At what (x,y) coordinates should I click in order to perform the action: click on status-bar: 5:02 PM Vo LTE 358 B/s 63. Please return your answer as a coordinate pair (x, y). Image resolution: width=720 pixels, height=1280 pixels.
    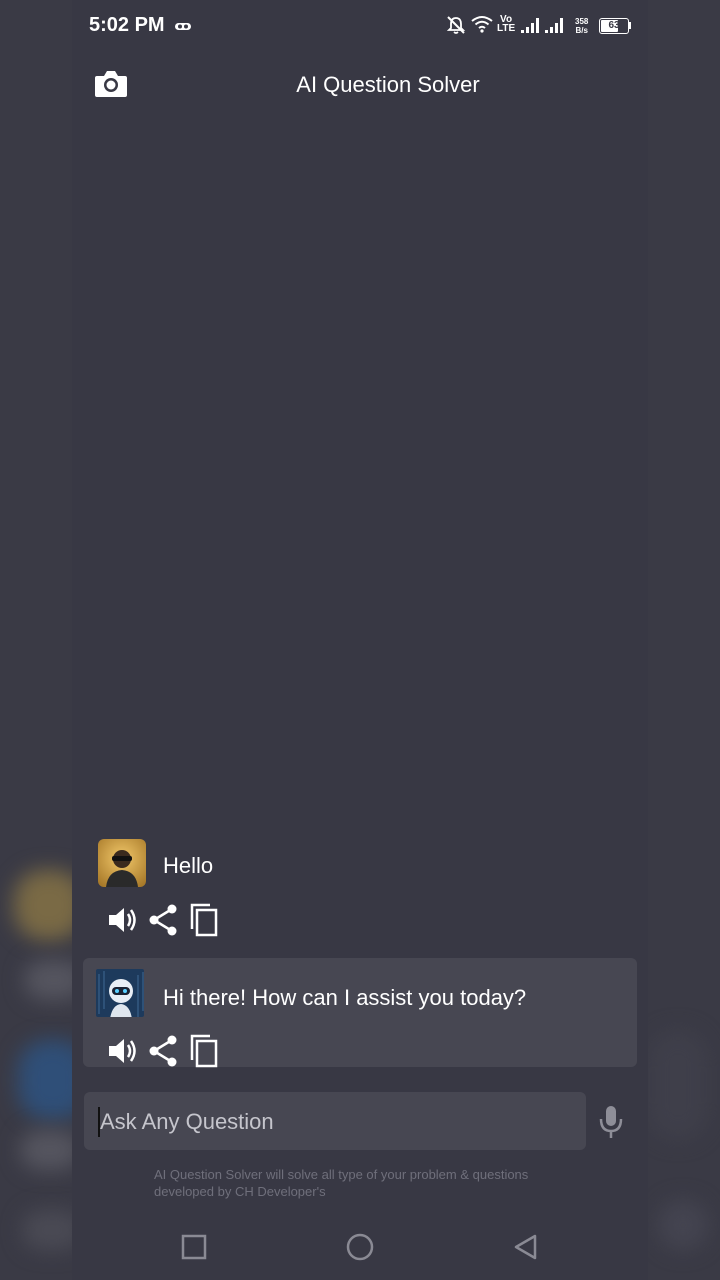
    Looking at the image, I should click on (360, 26).